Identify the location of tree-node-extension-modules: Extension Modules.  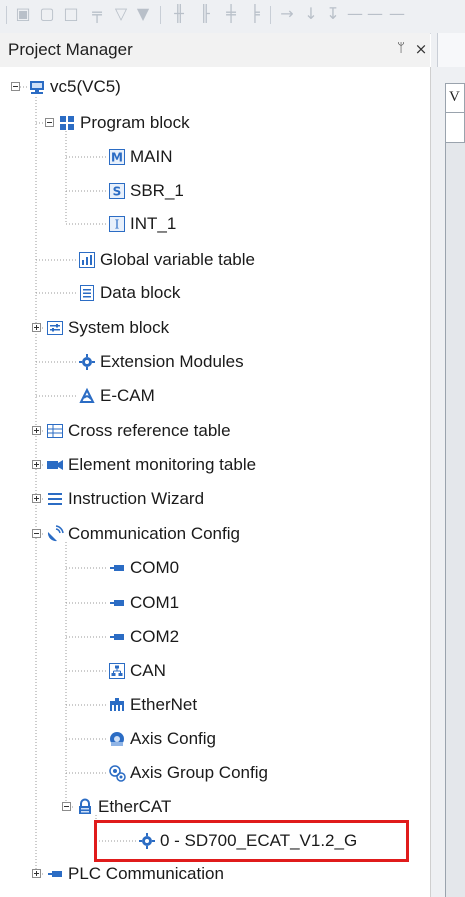
(161, 362).